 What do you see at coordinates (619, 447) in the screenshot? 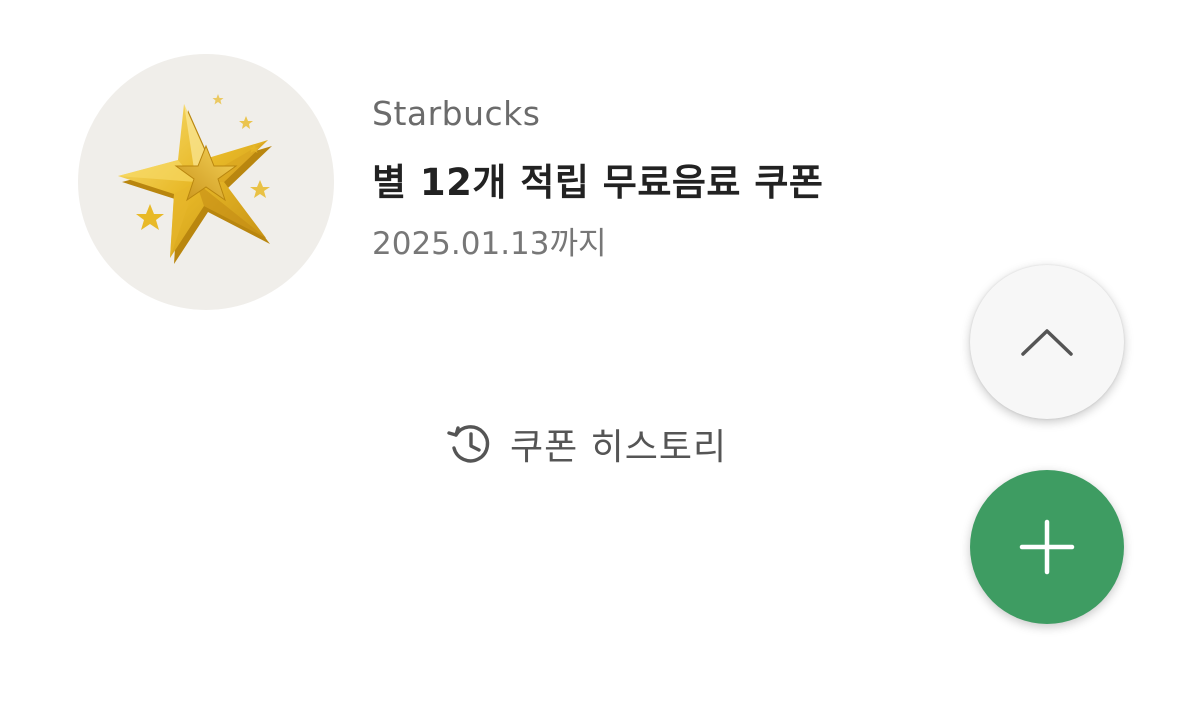
I see `coupon-history-label: 쿠폰 히스토리` at bounding box center [619, 447].